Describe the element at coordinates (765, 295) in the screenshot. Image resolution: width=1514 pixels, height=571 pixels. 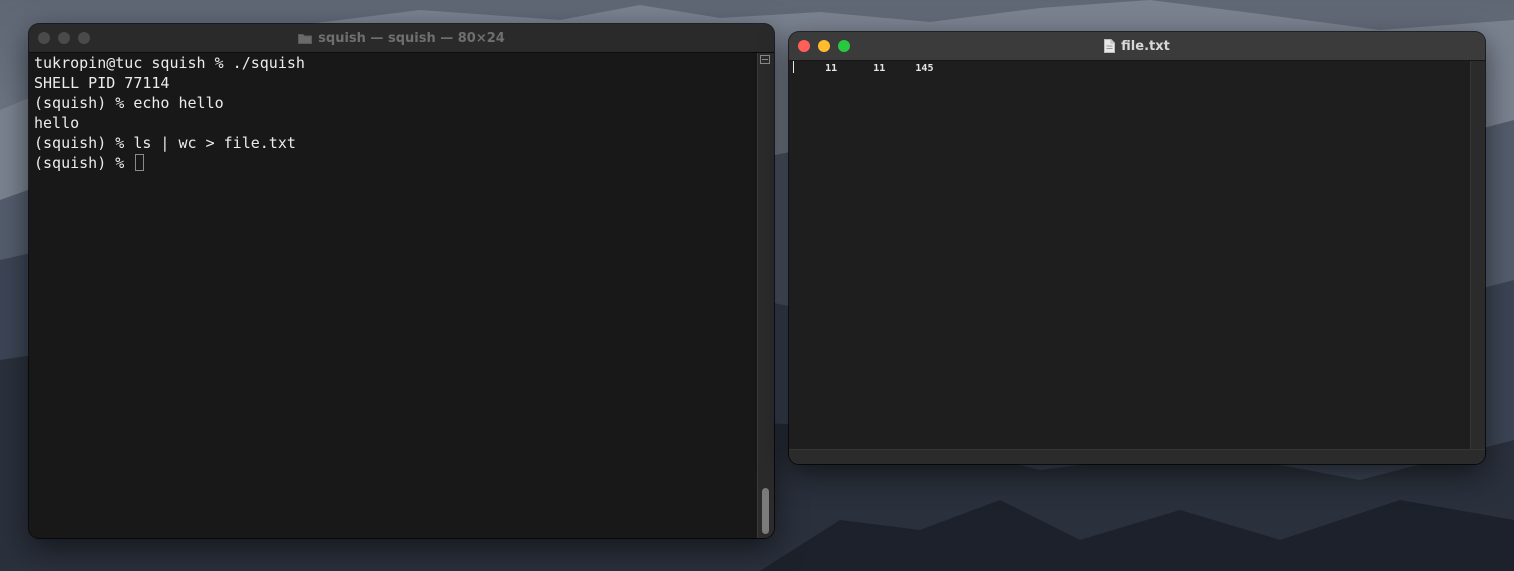
I see `terminal-scrollbar` at that location.